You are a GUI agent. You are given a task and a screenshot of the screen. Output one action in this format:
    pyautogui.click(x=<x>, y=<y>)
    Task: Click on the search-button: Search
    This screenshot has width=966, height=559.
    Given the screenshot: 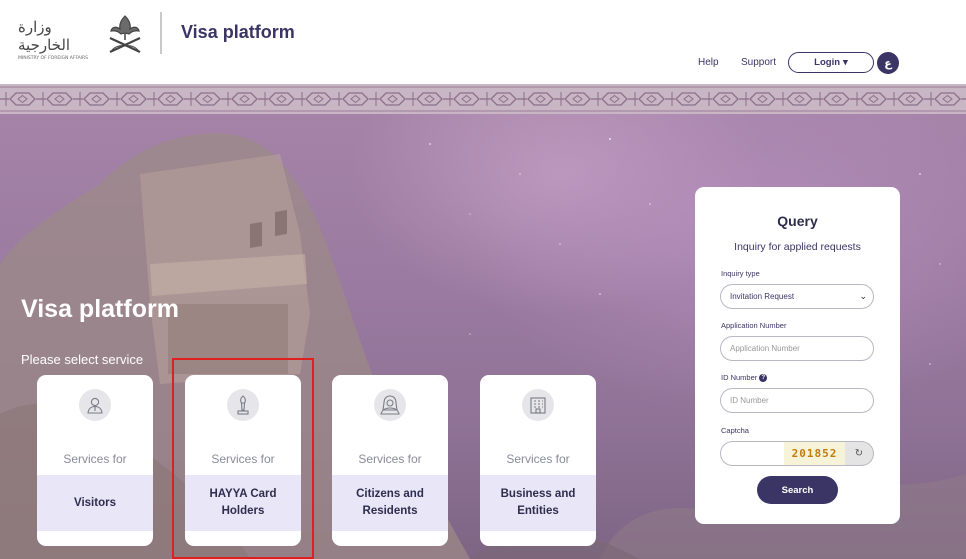 What is the action you would take?
    pyautogui.click(x=797, y=490)
    